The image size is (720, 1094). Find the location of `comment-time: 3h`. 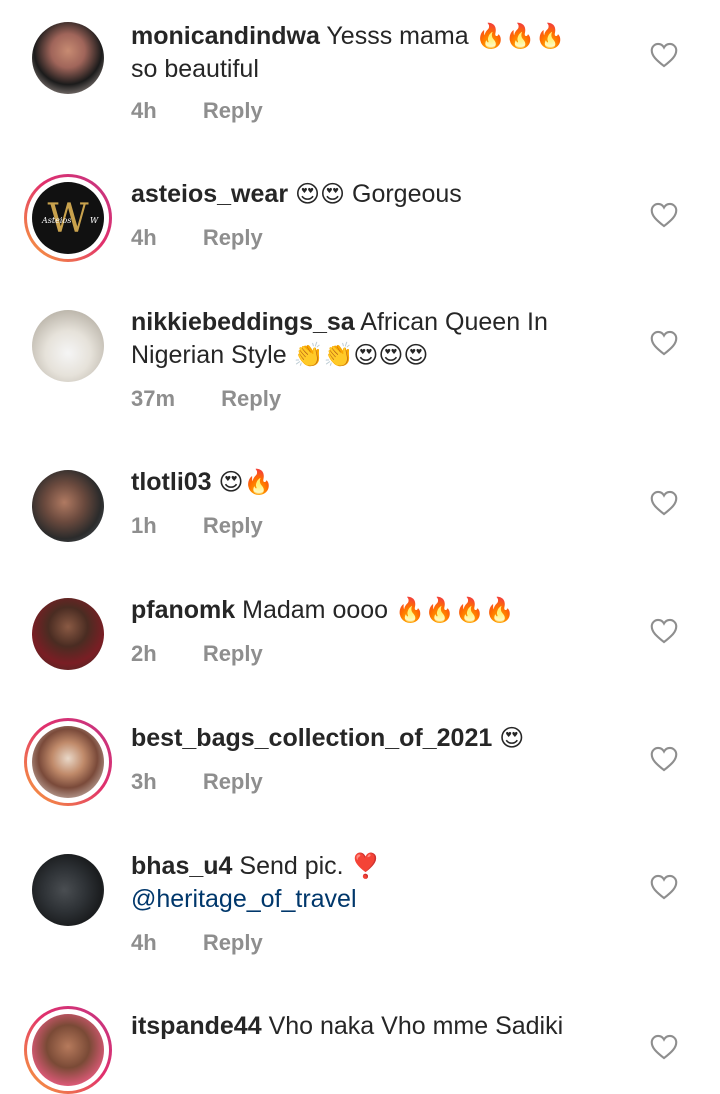

comment-time: 3h is located at coordinates (144, 781).